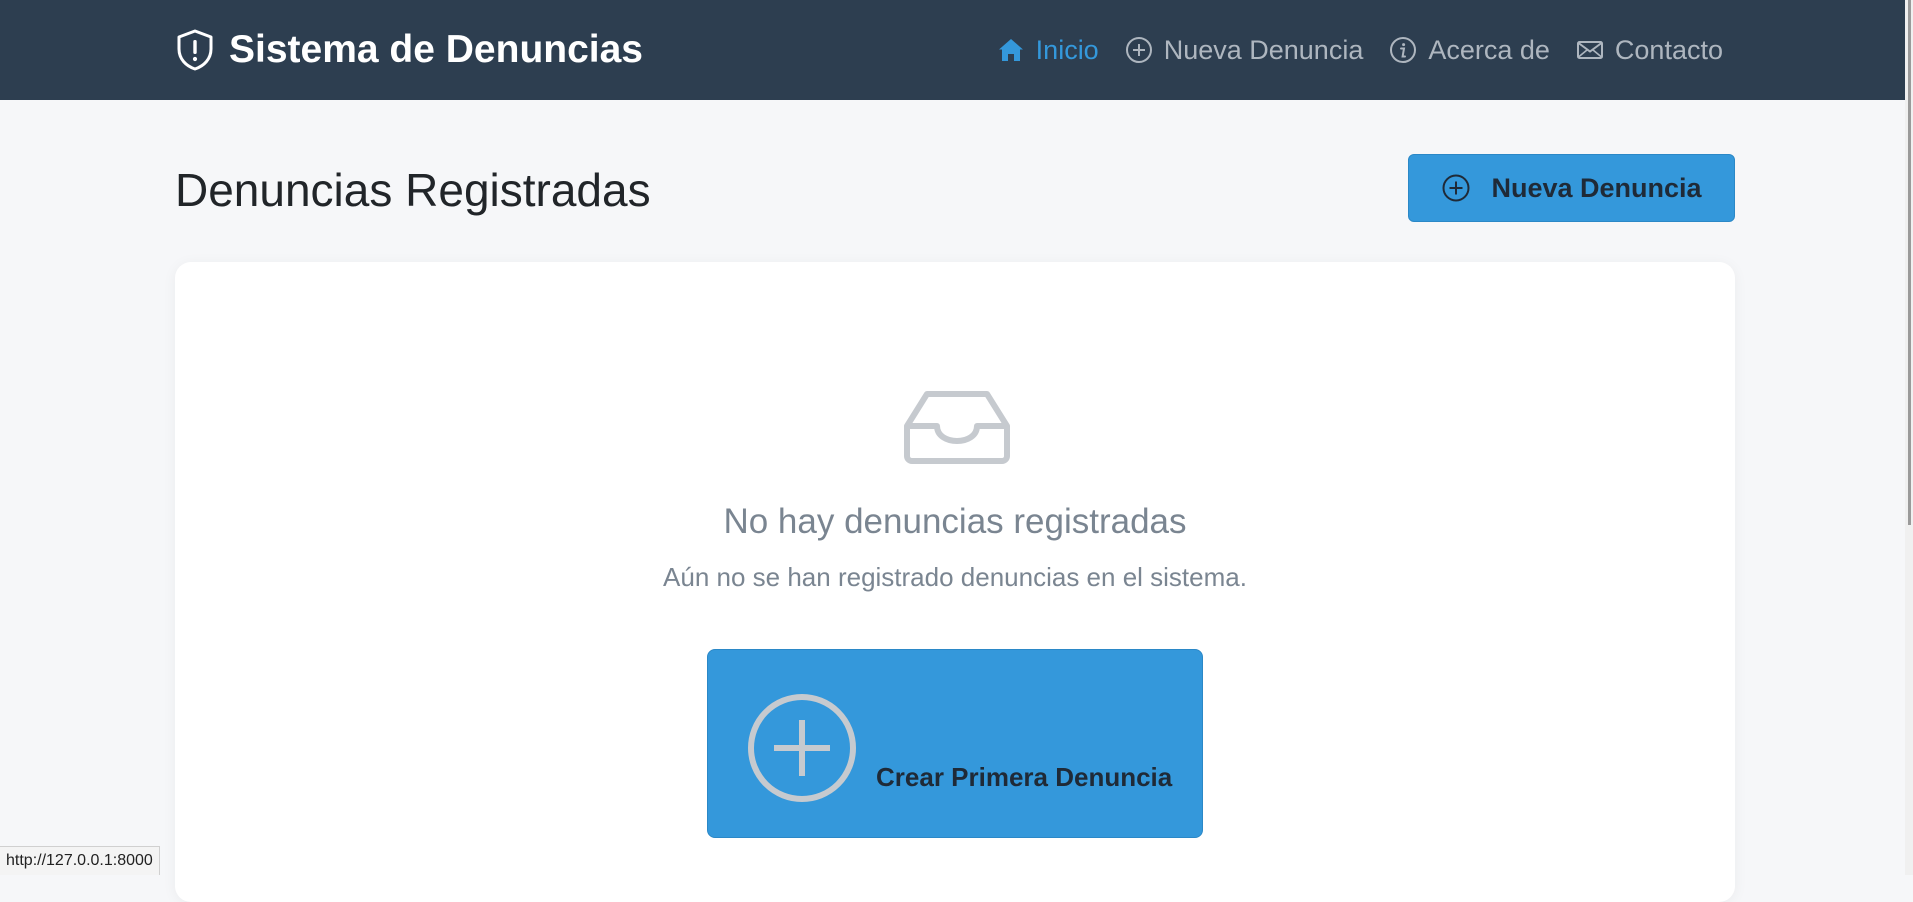 The width and height of the screenshot is (1913, 902). I want to click on nav-item-inicio: Inicio, so click(1048, 50).